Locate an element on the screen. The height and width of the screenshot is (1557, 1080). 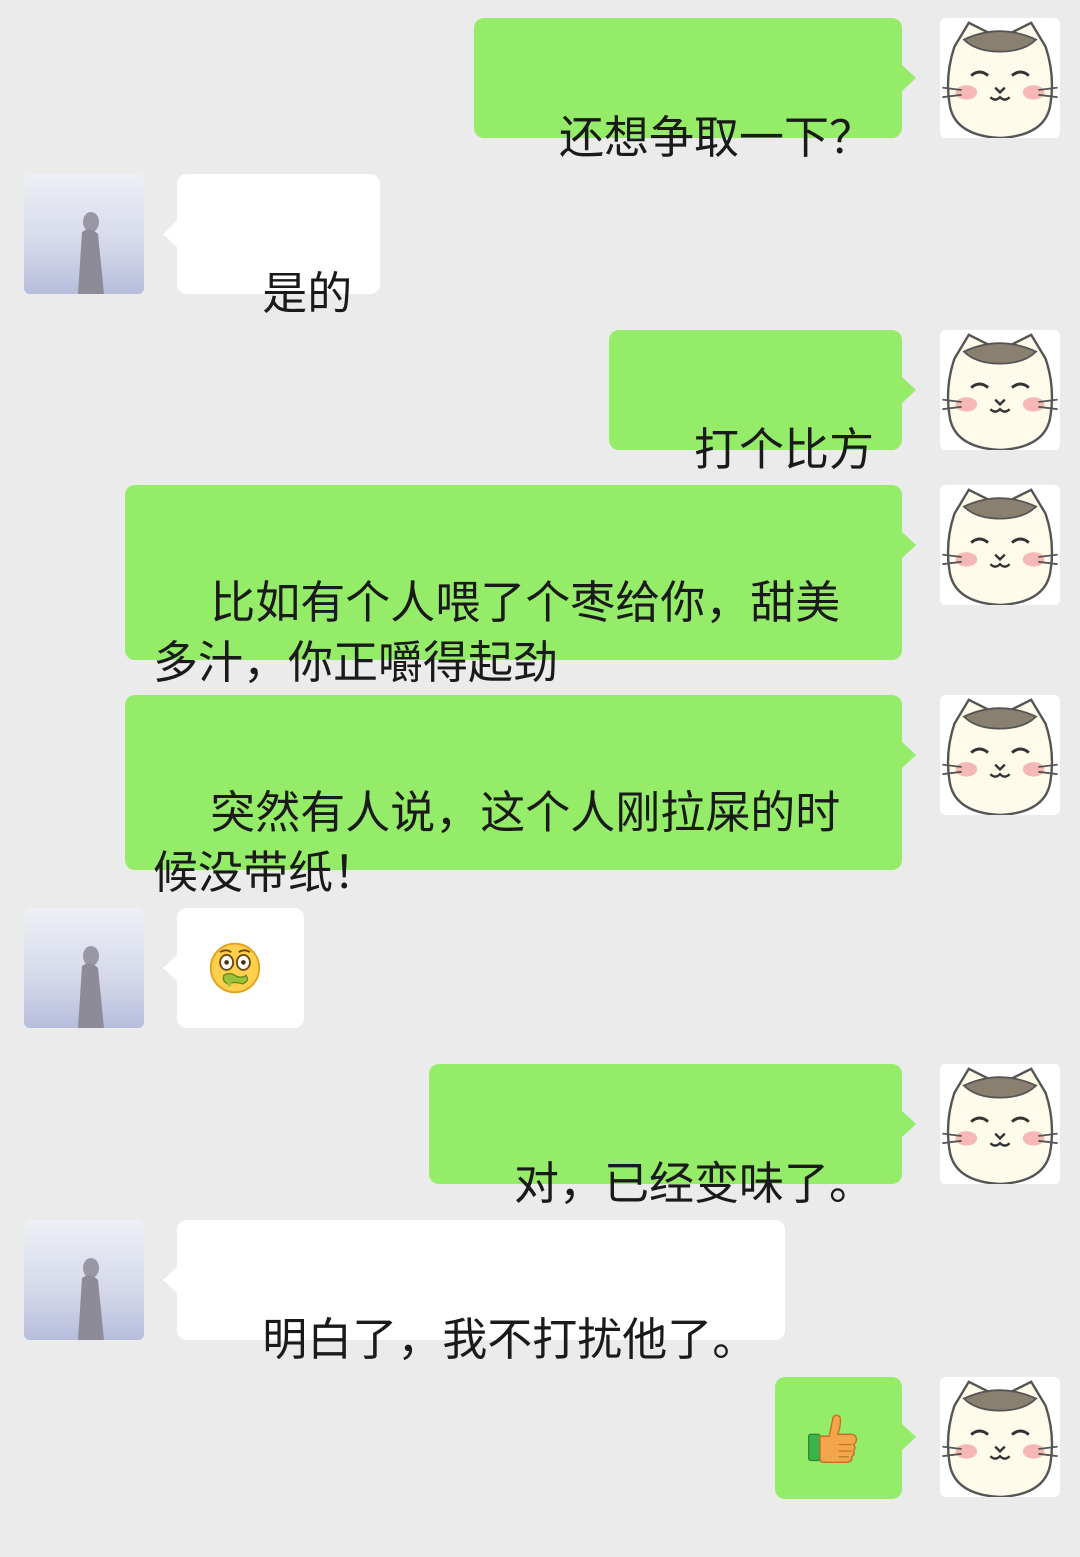
incoming-emoji-bubble is located at coordinates (233, 968).